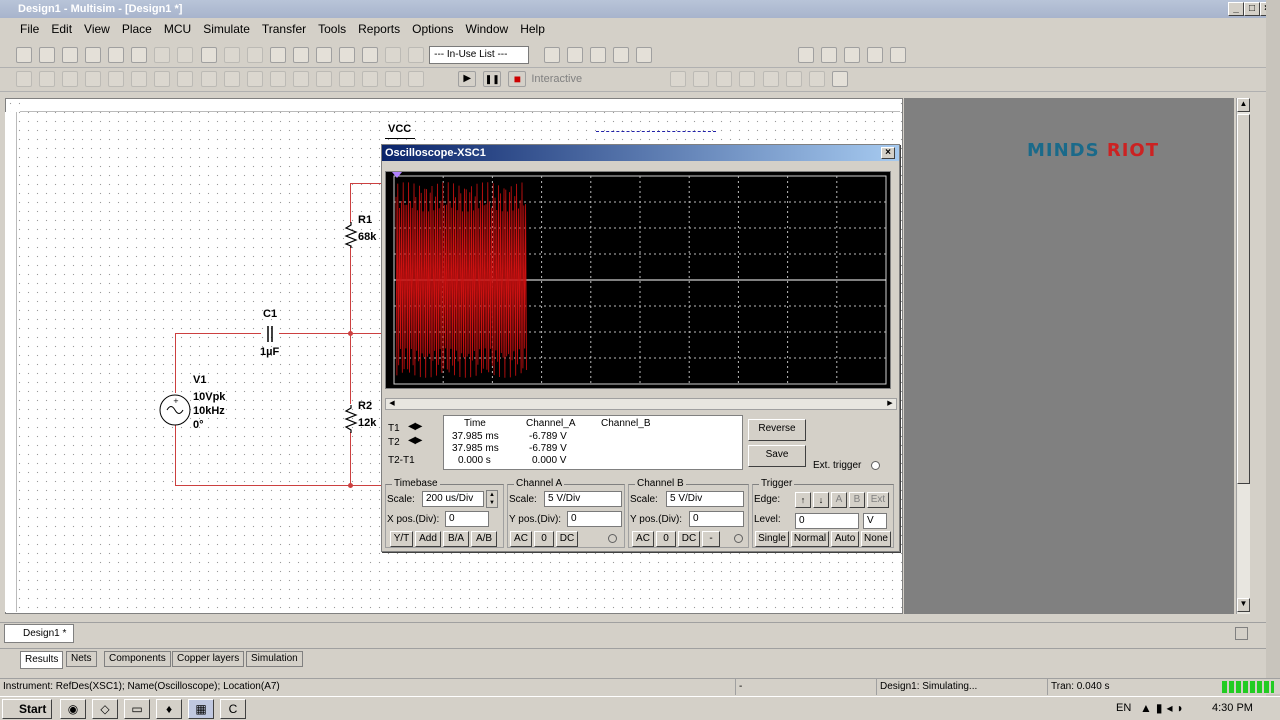 This screenshot has height=720, width=1280. What do you see at coordinates (137, 659) in the screenshot?
I see `tab-components: Components` at bounding box center [137, 659].